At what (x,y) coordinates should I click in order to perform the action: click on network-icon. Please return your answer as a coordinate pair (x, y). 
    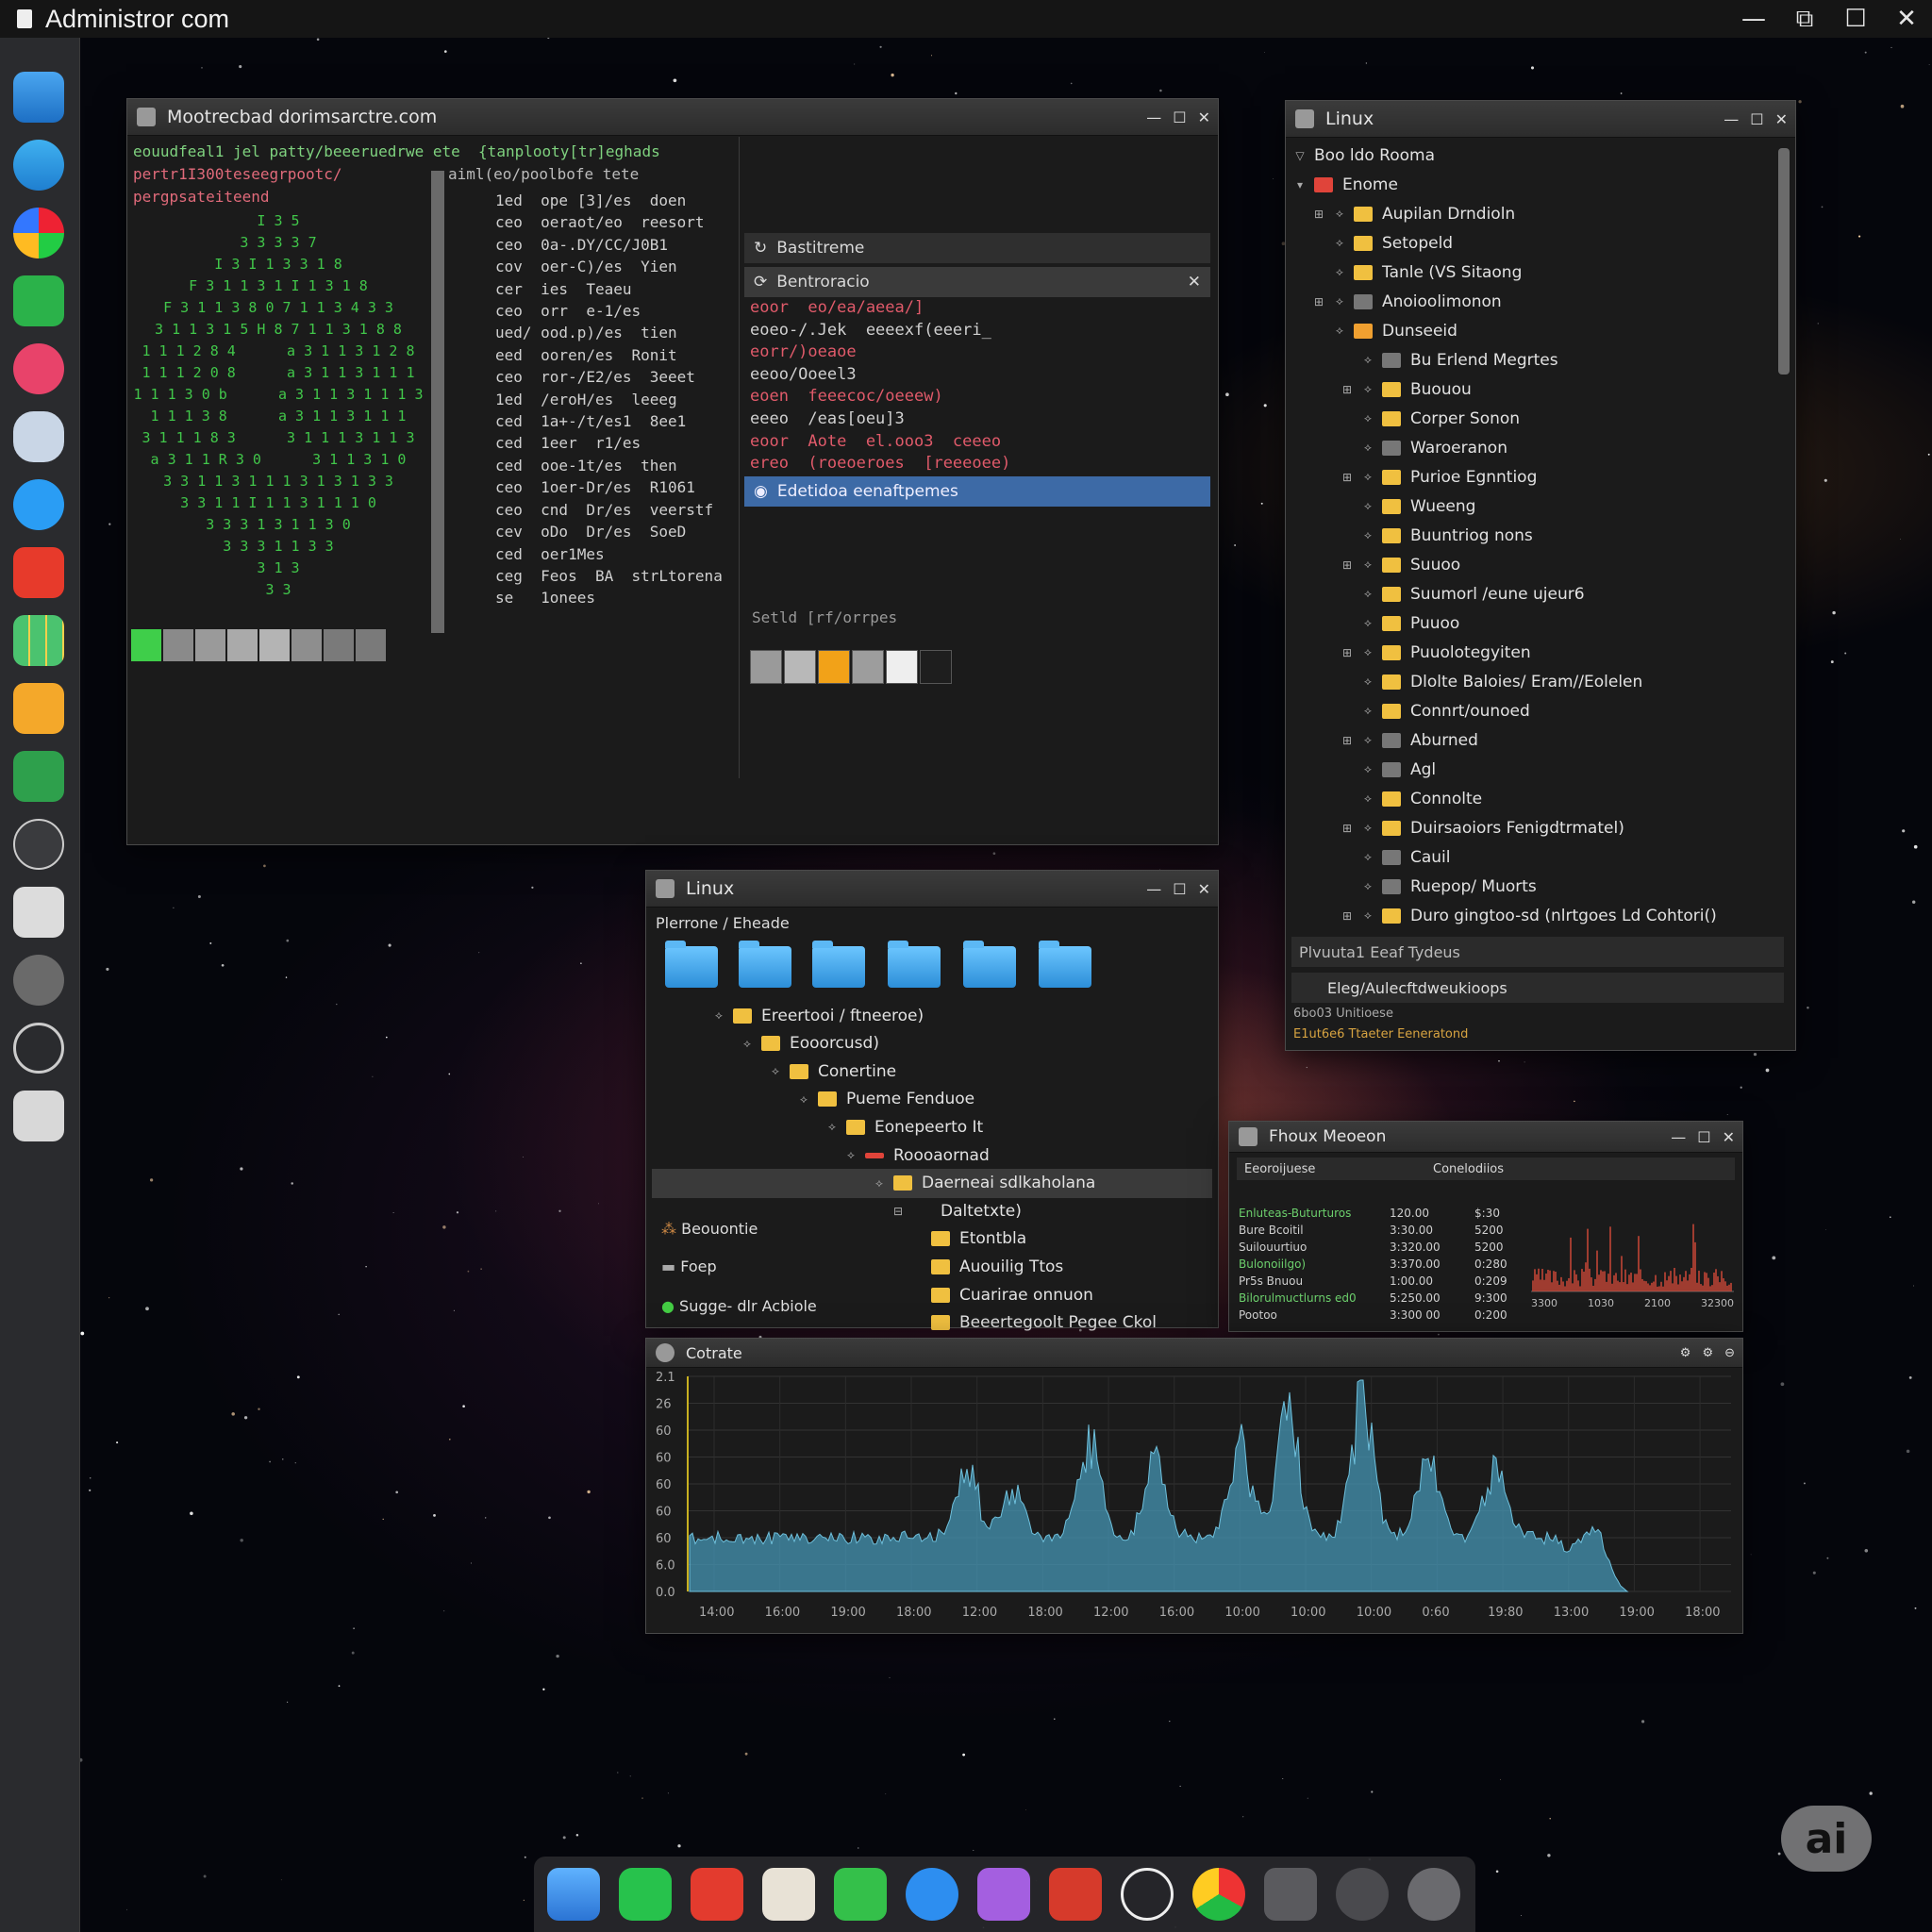
    Looking at the image, I should click on (38, 165).